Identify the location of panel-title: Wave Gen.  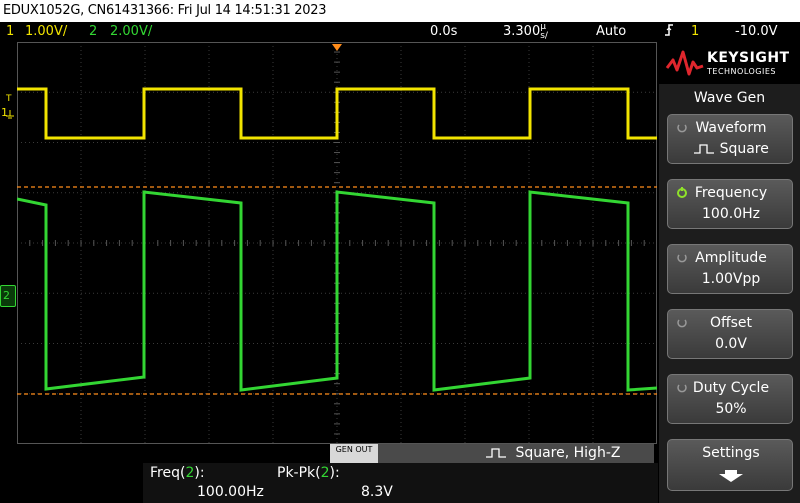
(729, 98).